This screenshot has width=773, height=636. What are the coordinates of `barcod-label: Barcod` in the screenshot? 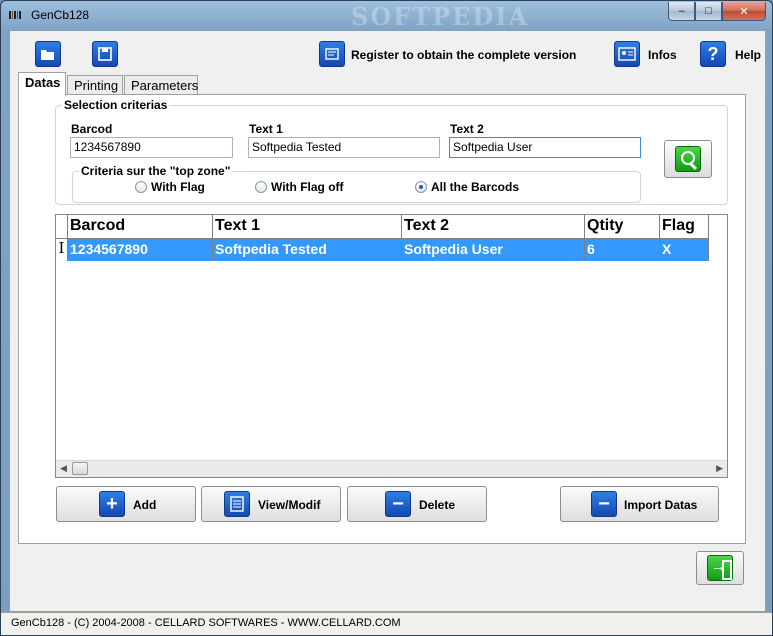 It's located at (92, 129).